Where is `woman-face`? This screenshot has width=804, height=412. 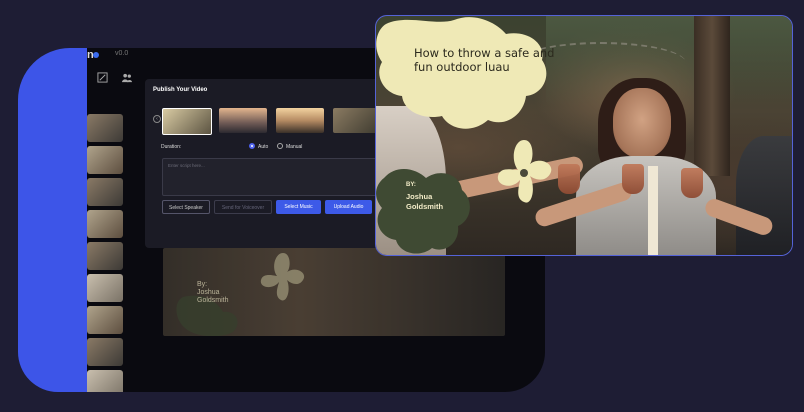
woman-face is located at coordinates (642, 123).